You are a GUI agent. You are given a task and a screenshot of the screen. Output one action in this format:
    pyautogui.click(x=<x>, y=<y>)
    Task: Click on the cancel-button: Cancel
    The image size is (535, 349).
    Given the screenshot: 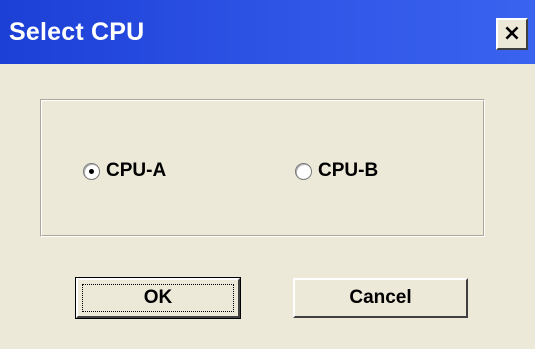 What is the action you would take?
    pyautogui.click(x=380, y=298)
    